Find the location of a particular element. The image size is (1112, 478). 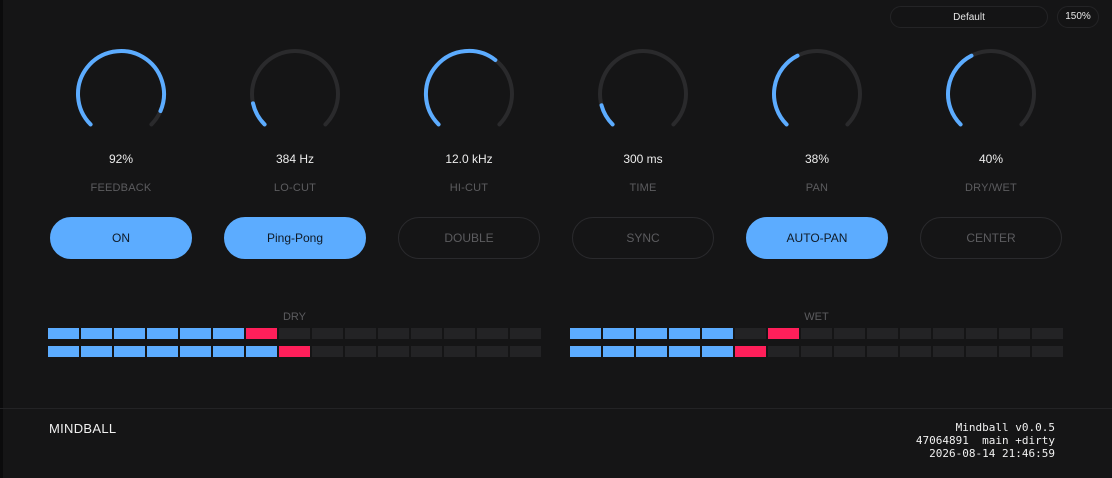

double-button: DOUBLE is located at coordinates (469, 238).